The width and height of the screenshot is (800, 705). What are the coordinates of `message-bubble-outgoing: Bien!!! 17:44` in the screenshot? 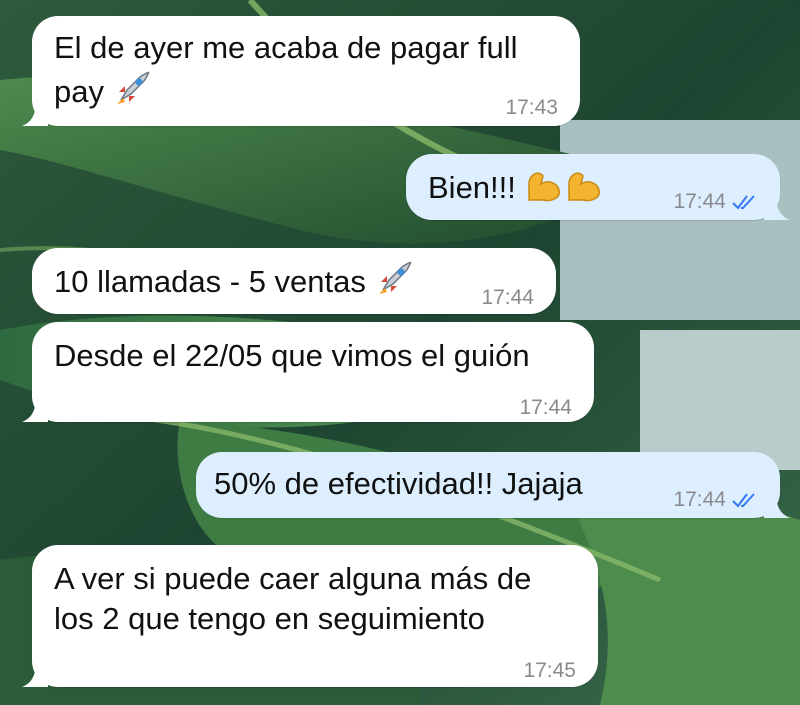 It's located at (598, 187).